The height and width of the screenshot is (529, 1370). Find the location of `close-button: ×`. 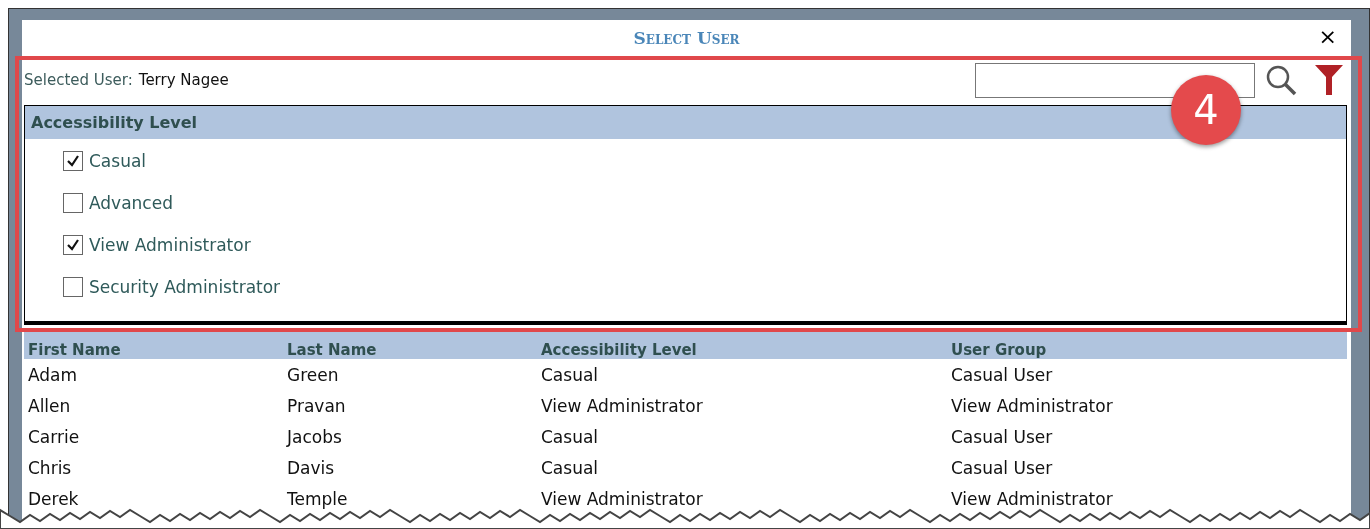

close-button: × is located at coordinates (1327, 37).